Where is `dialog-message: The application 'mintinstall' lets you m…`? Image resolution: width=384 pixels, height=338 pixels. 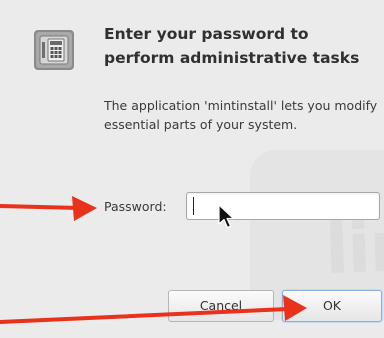
dialog-message: The application 'mintinstall' lets you m… is located at coordinates (241, 115).